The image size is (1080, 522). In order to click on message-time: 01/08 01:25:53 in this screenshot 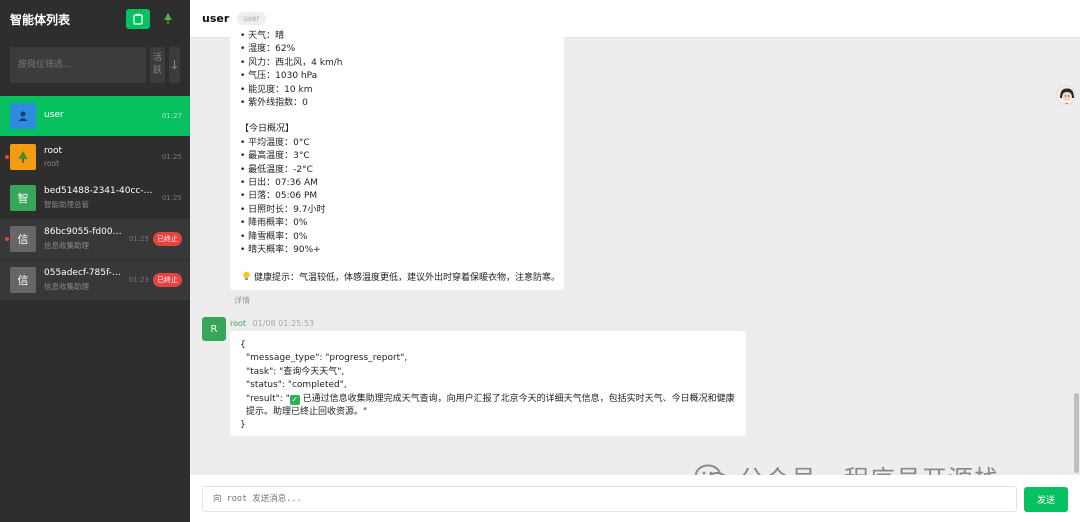, I will do `click(283, 323)`.